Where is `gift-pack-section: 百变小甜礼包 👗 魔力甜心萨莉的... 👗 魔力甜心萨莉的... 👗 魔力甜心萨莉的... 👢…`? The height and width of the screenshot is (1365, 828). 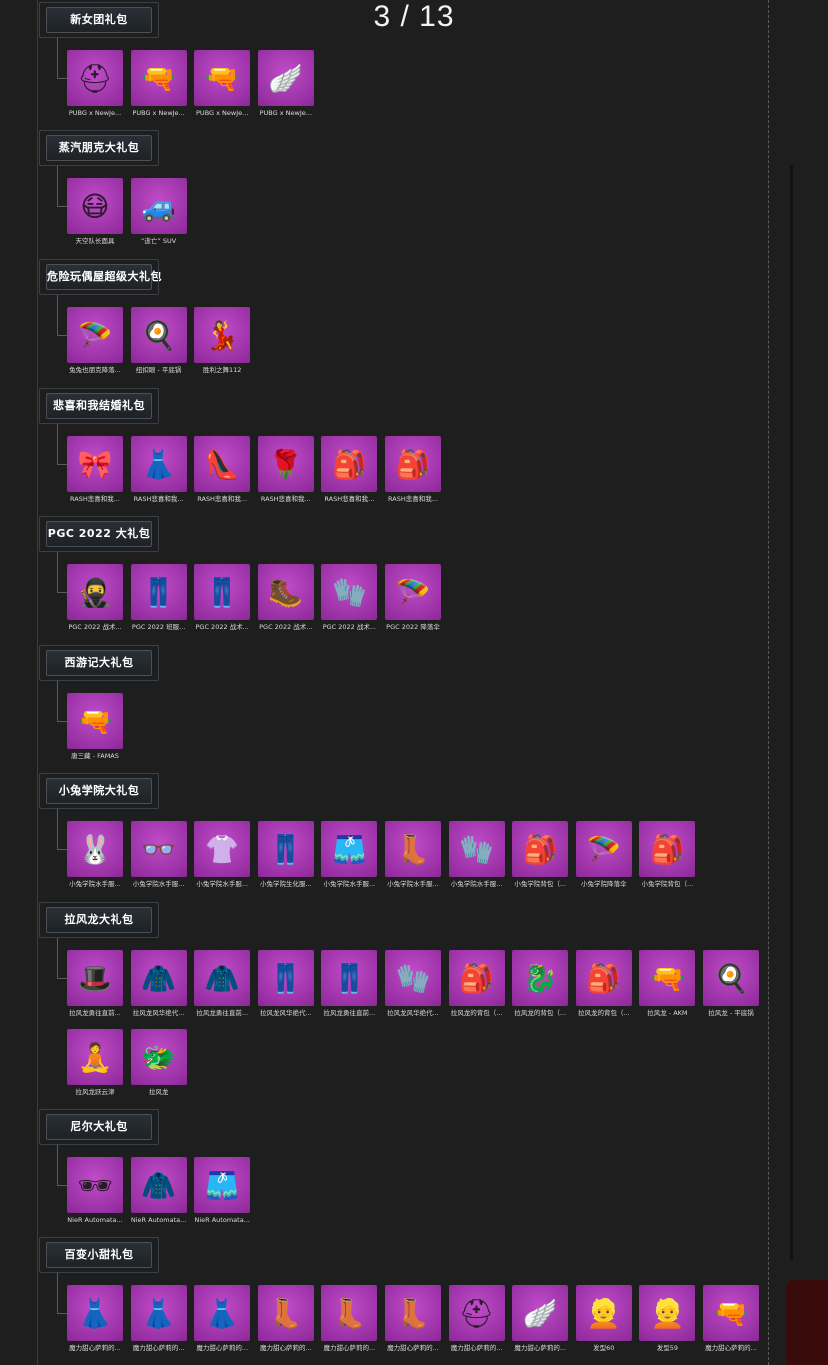
gift-pack-section: 百变小甜礼包 👗 魔力甜心萨莉的... 👗 魔力甜心萨莉的... 👗 魔力甜心萨莉的... 👢… is located at coordinates (384, 1299).